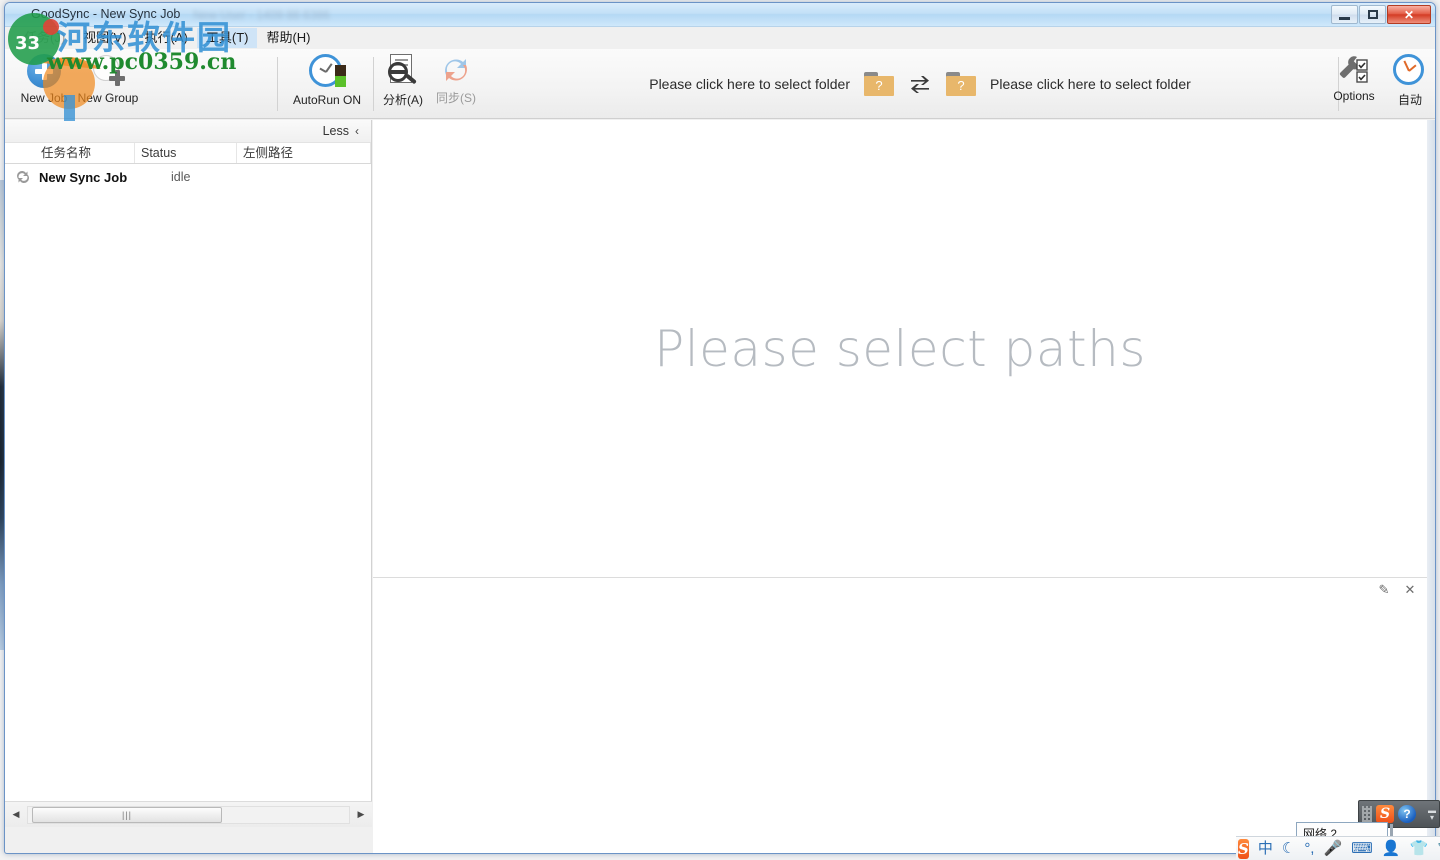 The height and width of the screenshot is (860, 1440). I want to click on window-title: GoodSync - New Sync Job, so click(106, 14).